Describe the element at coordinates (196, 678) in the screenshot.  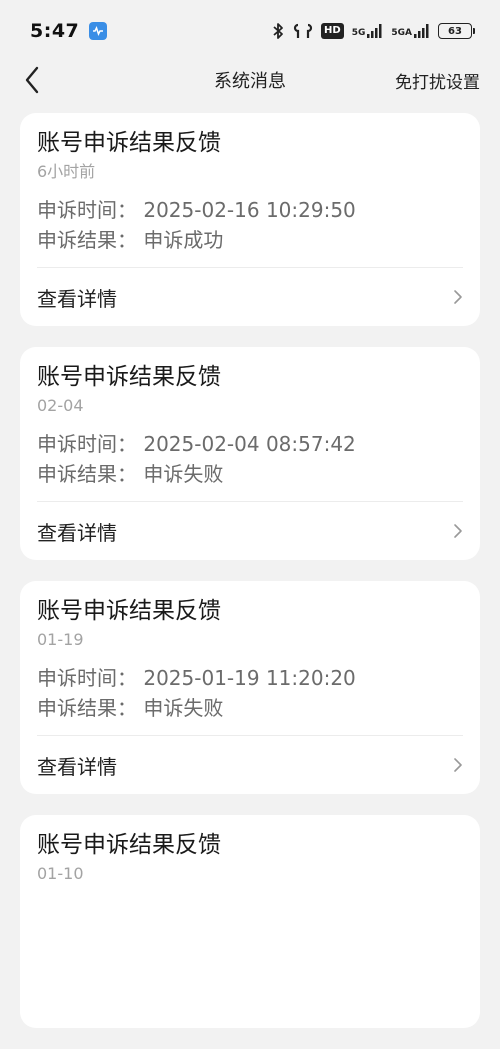
I see `appeal-time: 申诉时间： 2025-01-19 11:20:20` at that location.